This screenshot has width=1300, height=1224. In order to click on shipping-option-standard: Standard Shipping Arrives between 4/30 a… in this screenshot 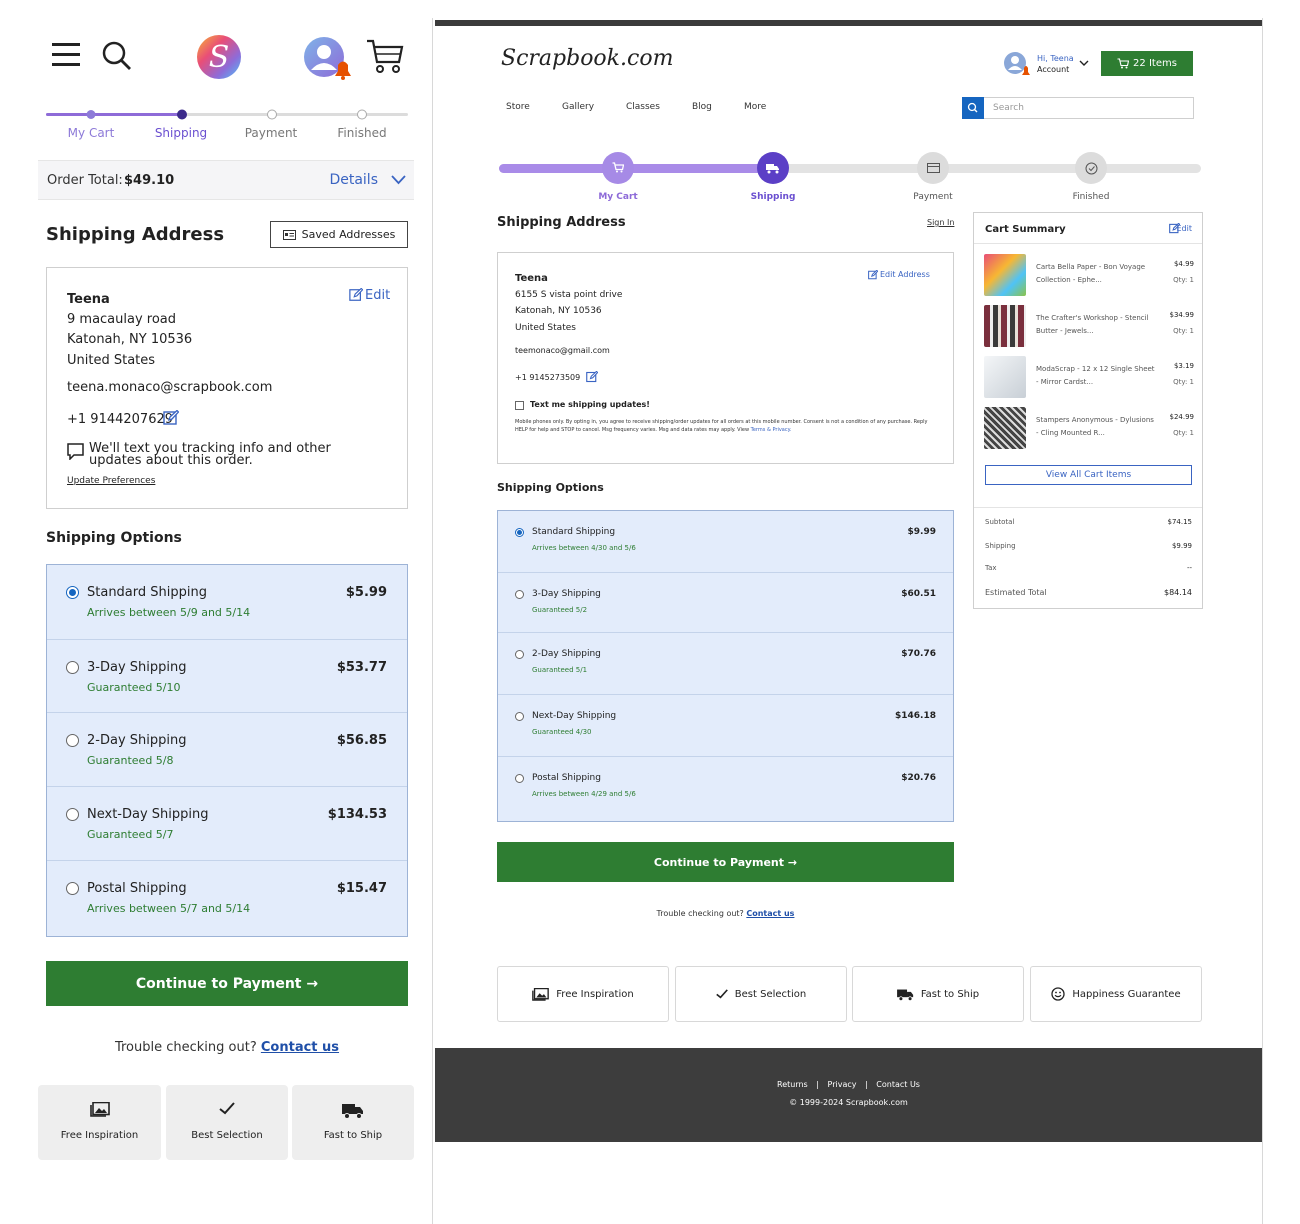, I will do `click(725, 542)`.